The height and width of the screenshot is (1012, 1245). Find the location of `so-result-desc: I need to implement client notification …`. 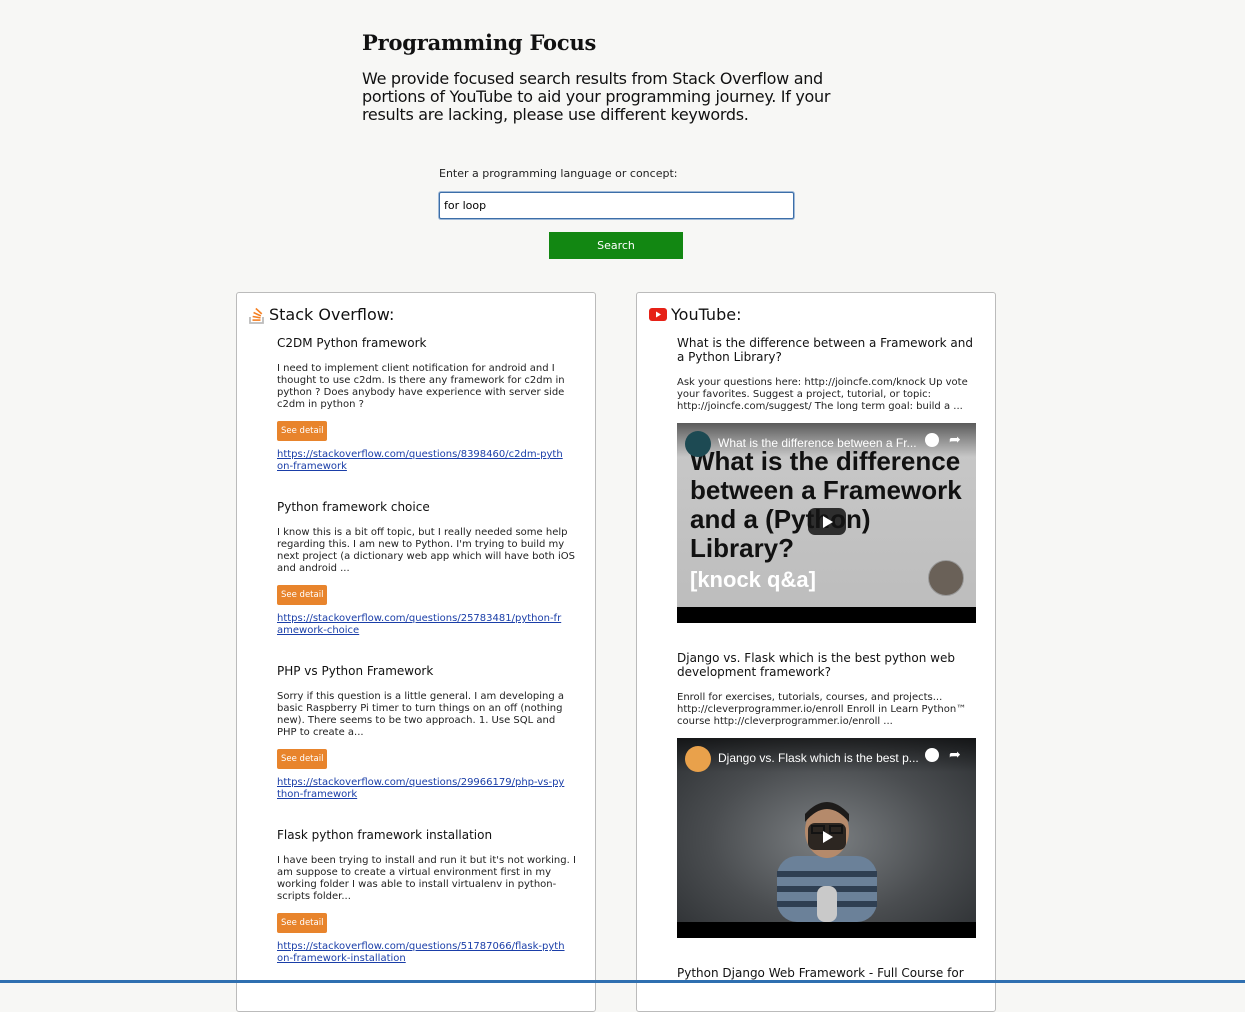

so-result-desc: I need to implement client notification … is located at coordinates (421, 386).